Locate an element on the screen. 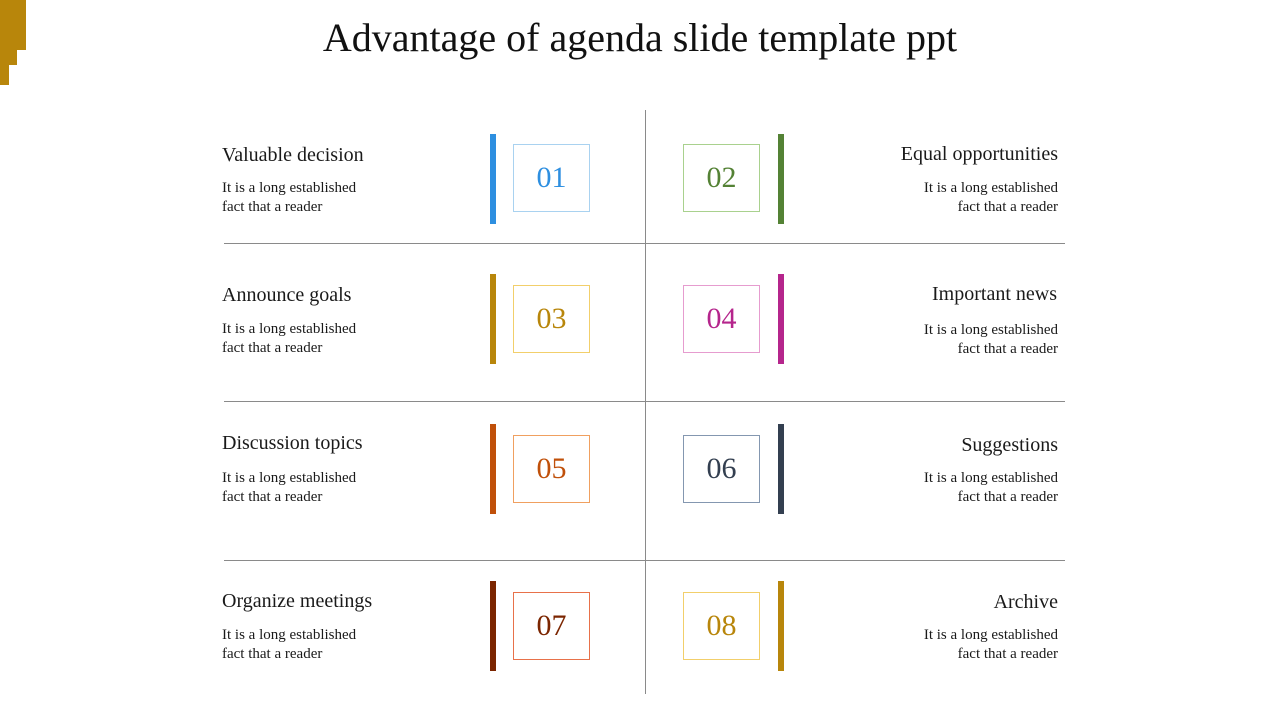 This screenshot has height=720, width=1280. item-heading: Announce goals is located at coordinates (287, 295).